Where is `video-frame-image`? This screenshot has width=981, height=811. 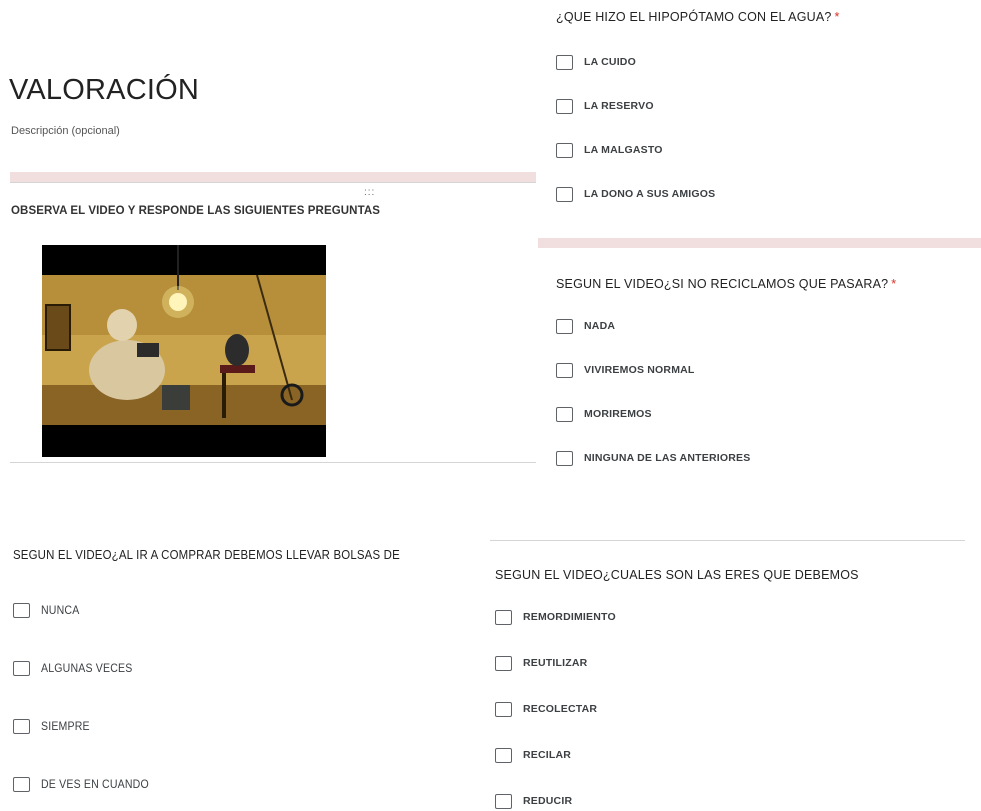
video-frame-image is located at coordinates (184, 351).